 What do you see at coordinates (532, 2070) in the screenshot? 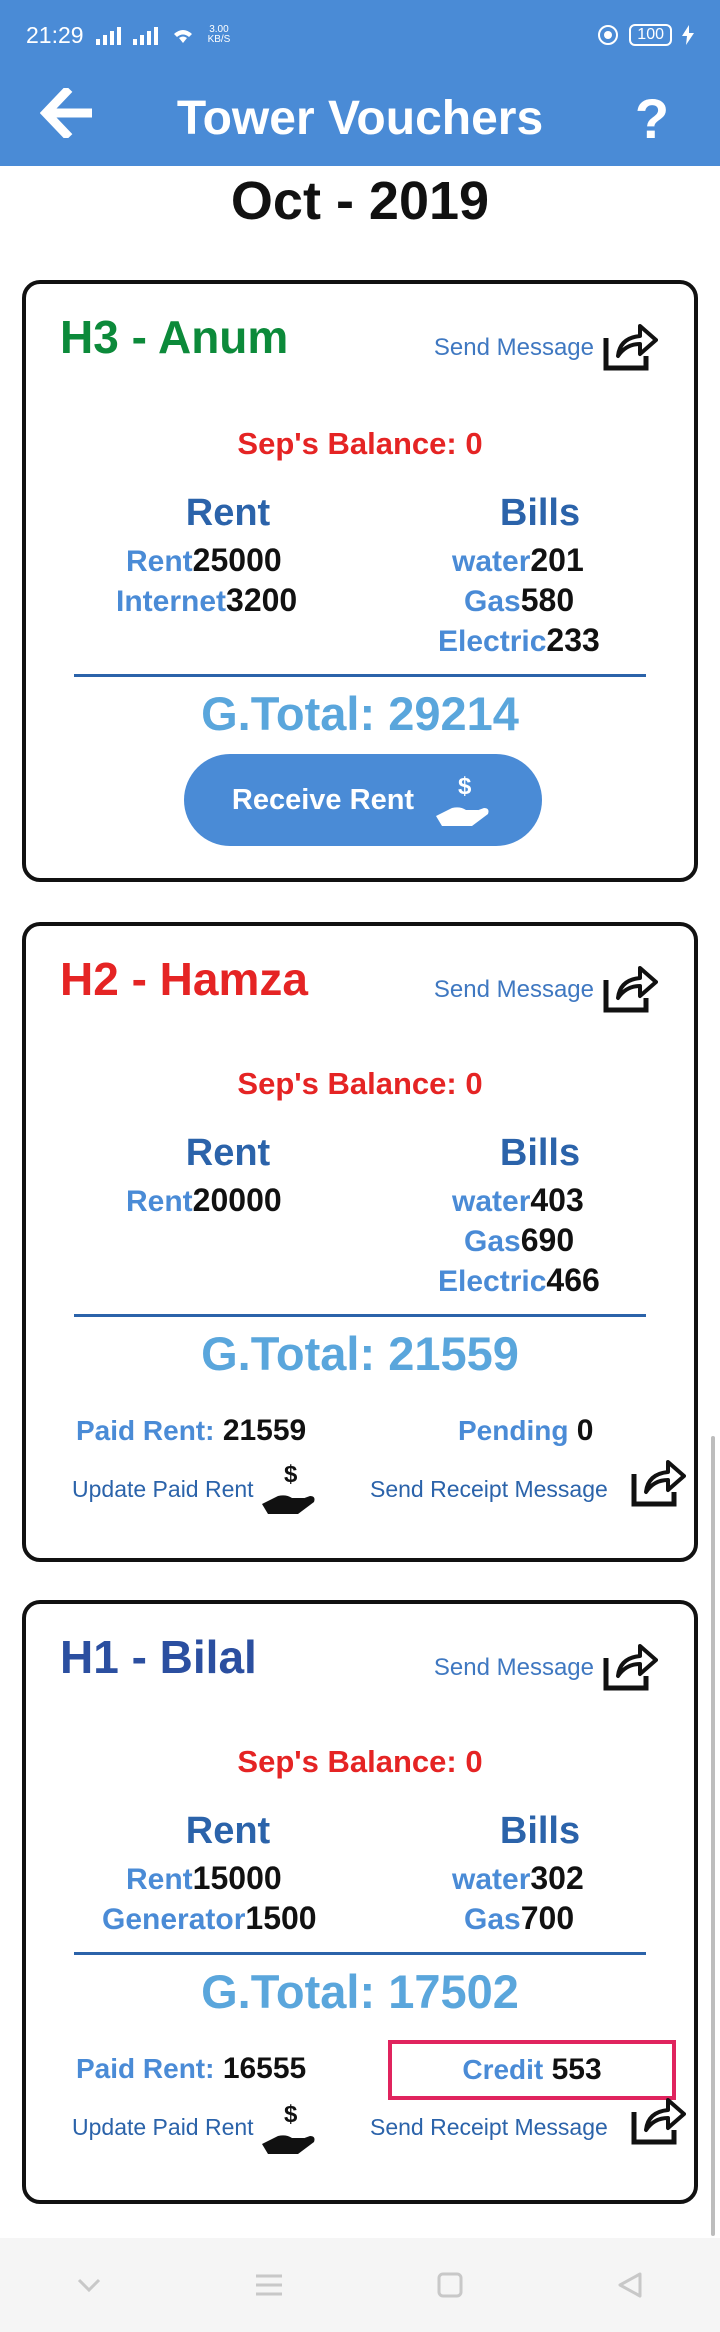
I see `credit-amount: Credit 553` at bounding box center [532, 2070].